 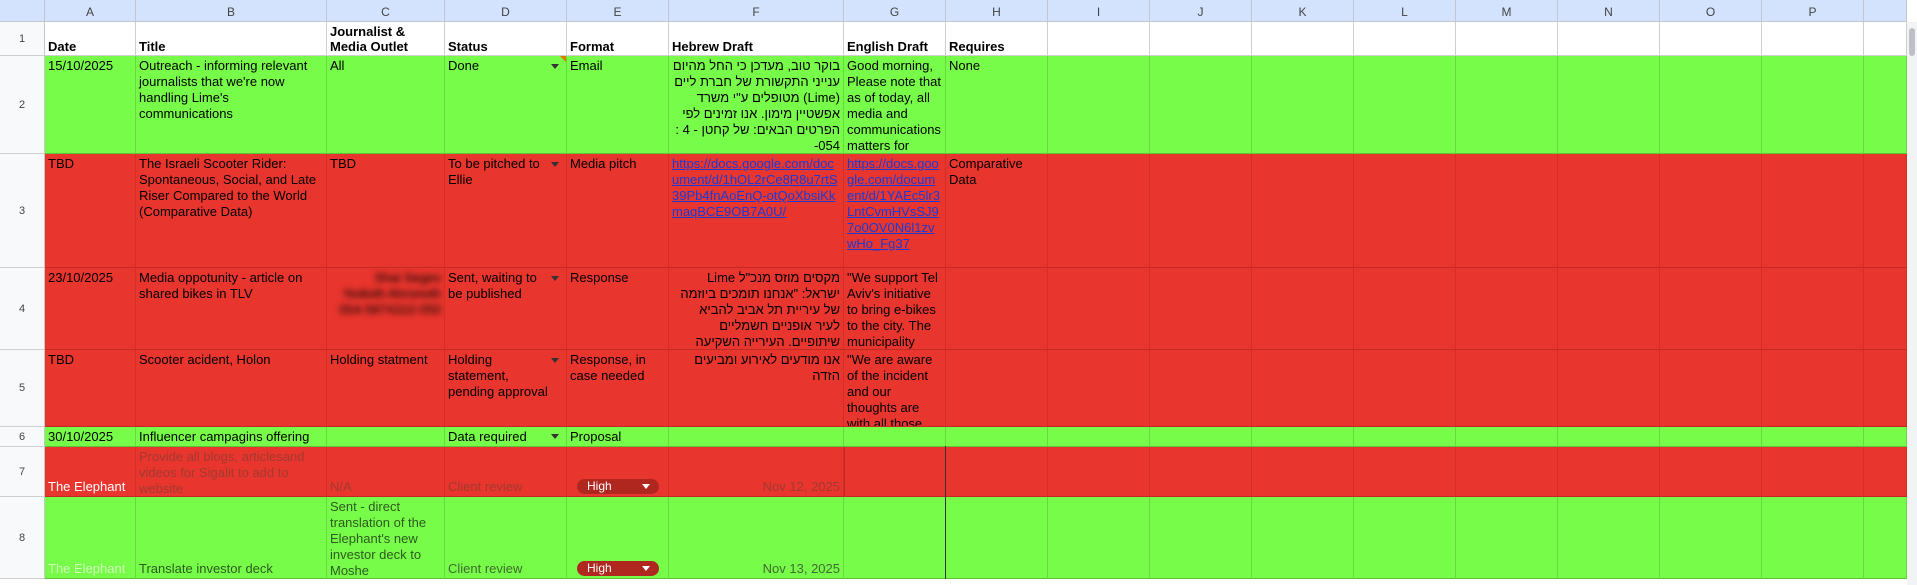 I want to click on header-title-cell: Title, so click(x=231, y=39).